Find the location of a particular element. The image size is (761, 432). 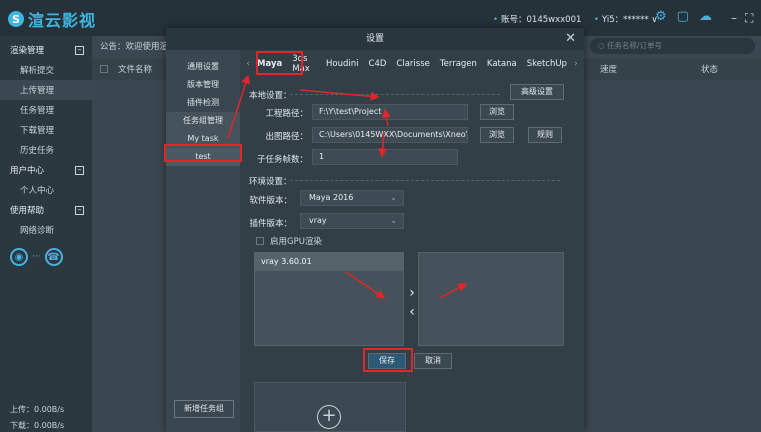

subframes-label: 子任务帧数： is located at coordinates (282, 160).